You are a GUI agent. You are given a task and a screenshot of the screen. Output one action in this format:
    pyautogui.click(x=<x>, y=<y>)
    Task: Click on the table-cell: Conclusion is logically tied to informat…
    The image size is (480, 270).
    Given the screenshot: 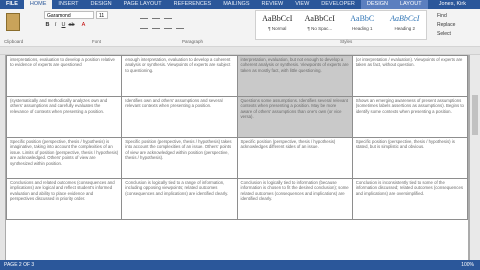 What is the action you would take?
    pyautogui.click(x=294, y=199)
    